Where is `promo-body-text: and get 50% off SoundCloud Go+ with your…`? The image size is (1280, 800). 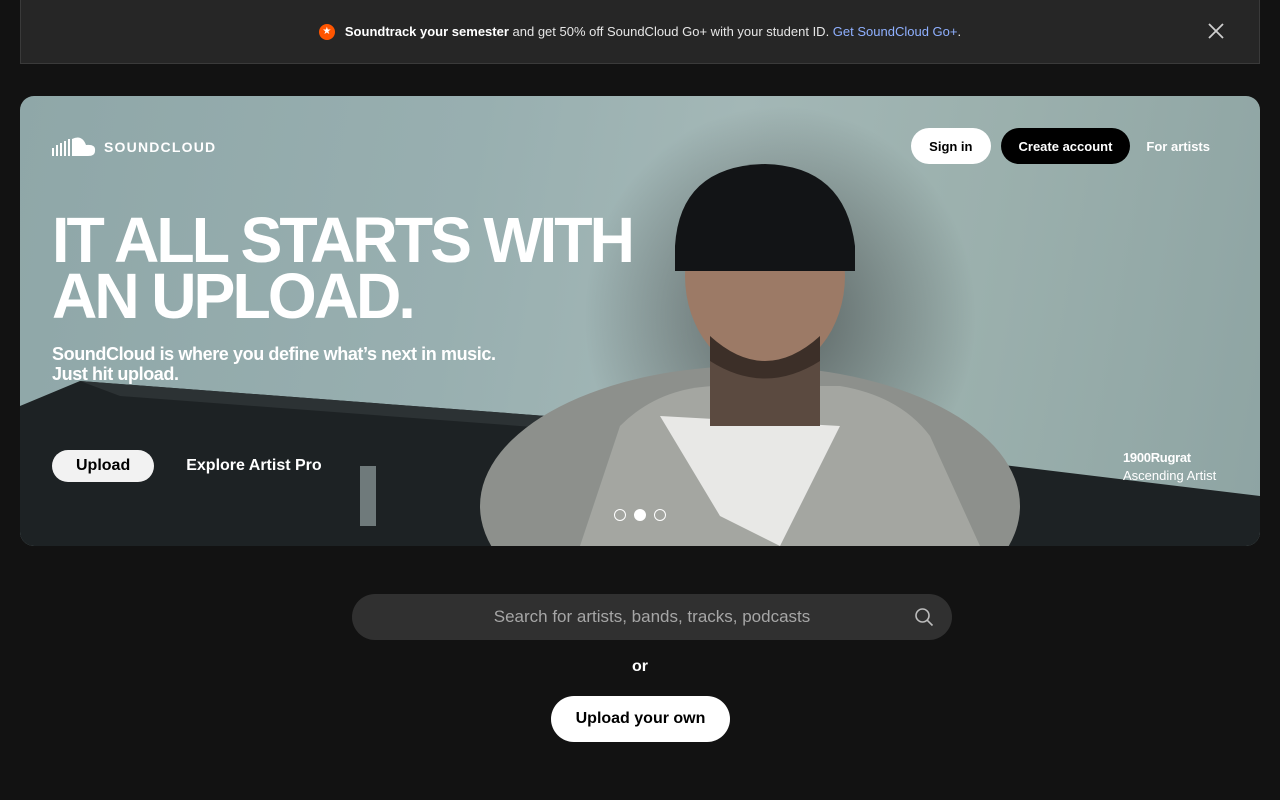 promo-body-text: and get 50% off SoundCloud Go+ with your… is located at coordinates (670, 31).